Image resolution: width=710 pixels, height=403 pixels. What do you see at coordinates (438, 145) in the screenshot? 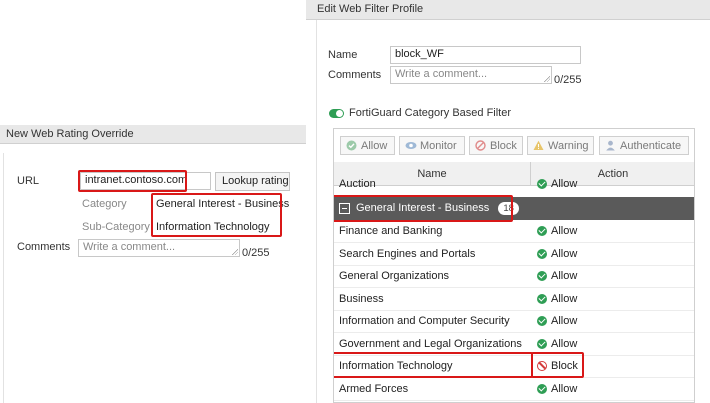
I see `monitor-button-label: Monitor` at bounding box center [438, 145].